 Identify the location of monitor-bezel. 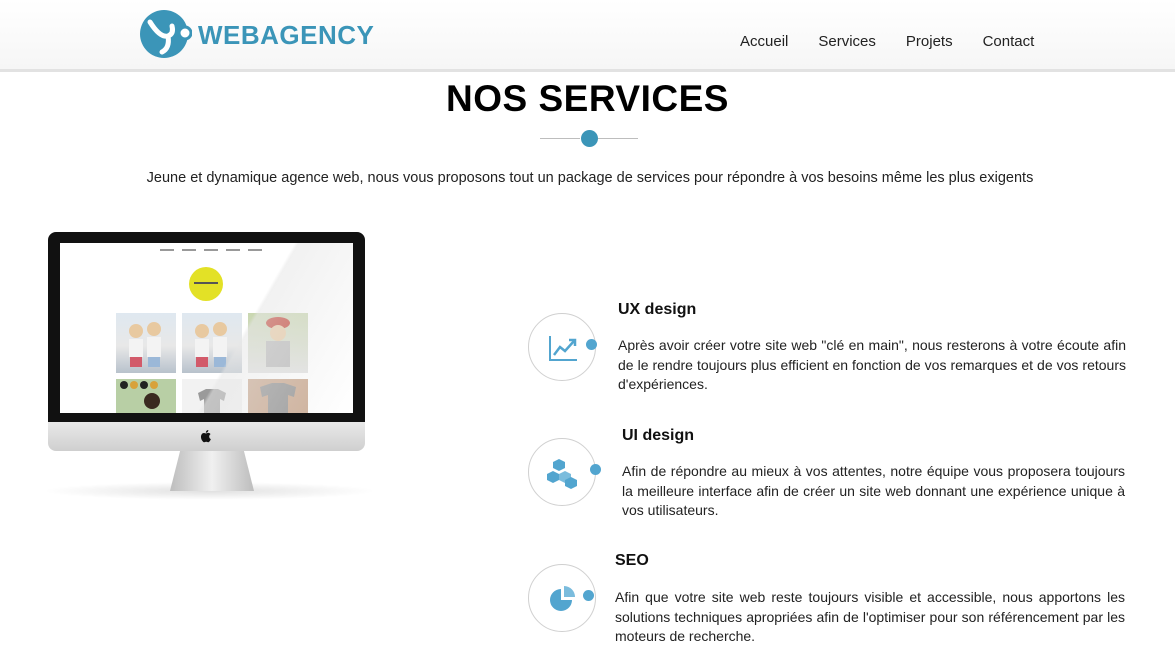
(206, 327).